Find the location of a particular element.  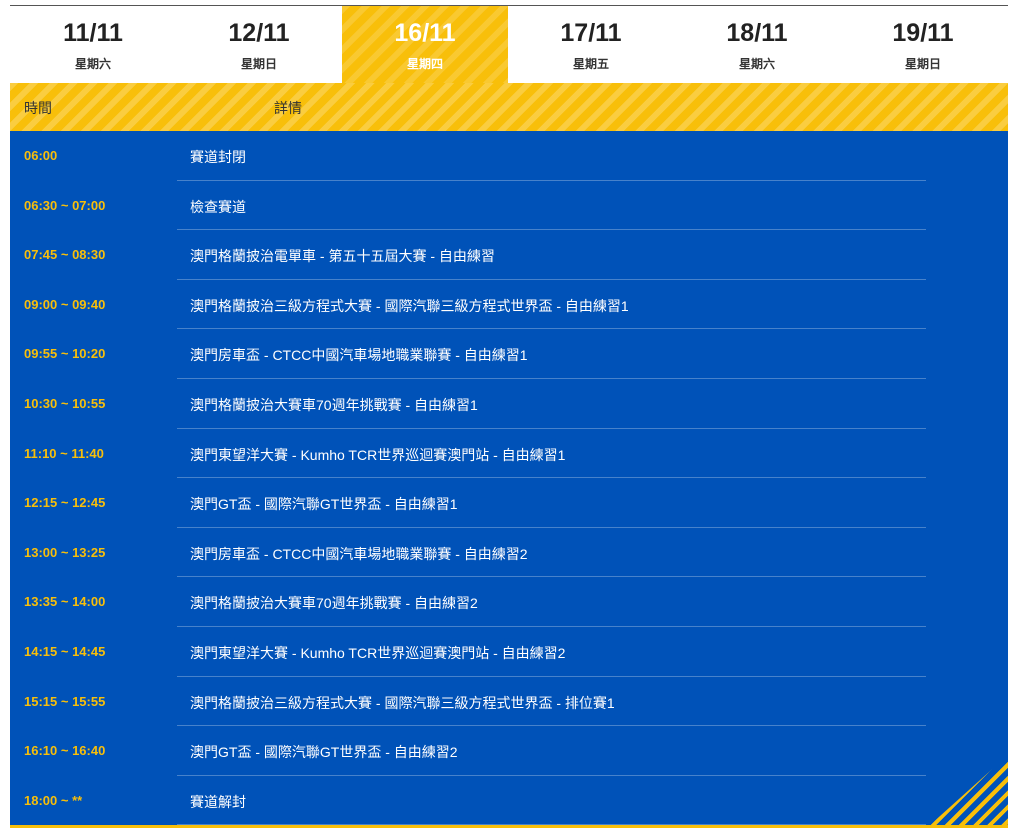

row-detail: 賽道封閉 is located at coordinates (218, 157).